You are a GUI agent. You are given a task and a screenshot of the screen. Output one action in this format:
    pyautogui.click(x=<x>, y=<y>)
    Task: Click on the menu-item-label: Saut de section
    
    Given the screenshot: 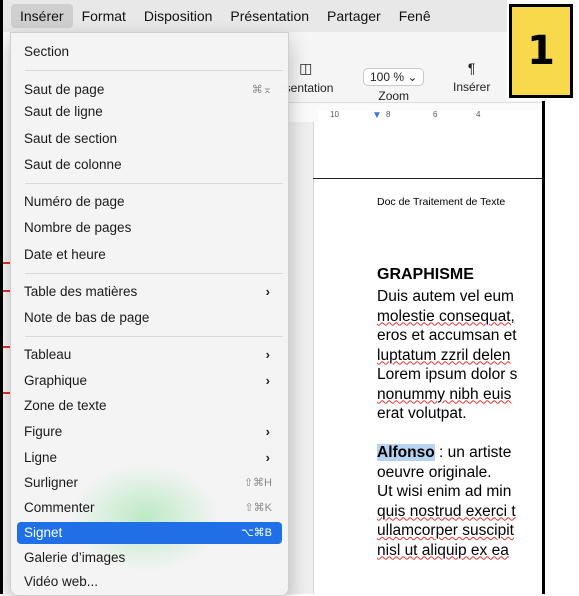 What is the action you would take?
    pyautogui.click(x=71, y=138)
    